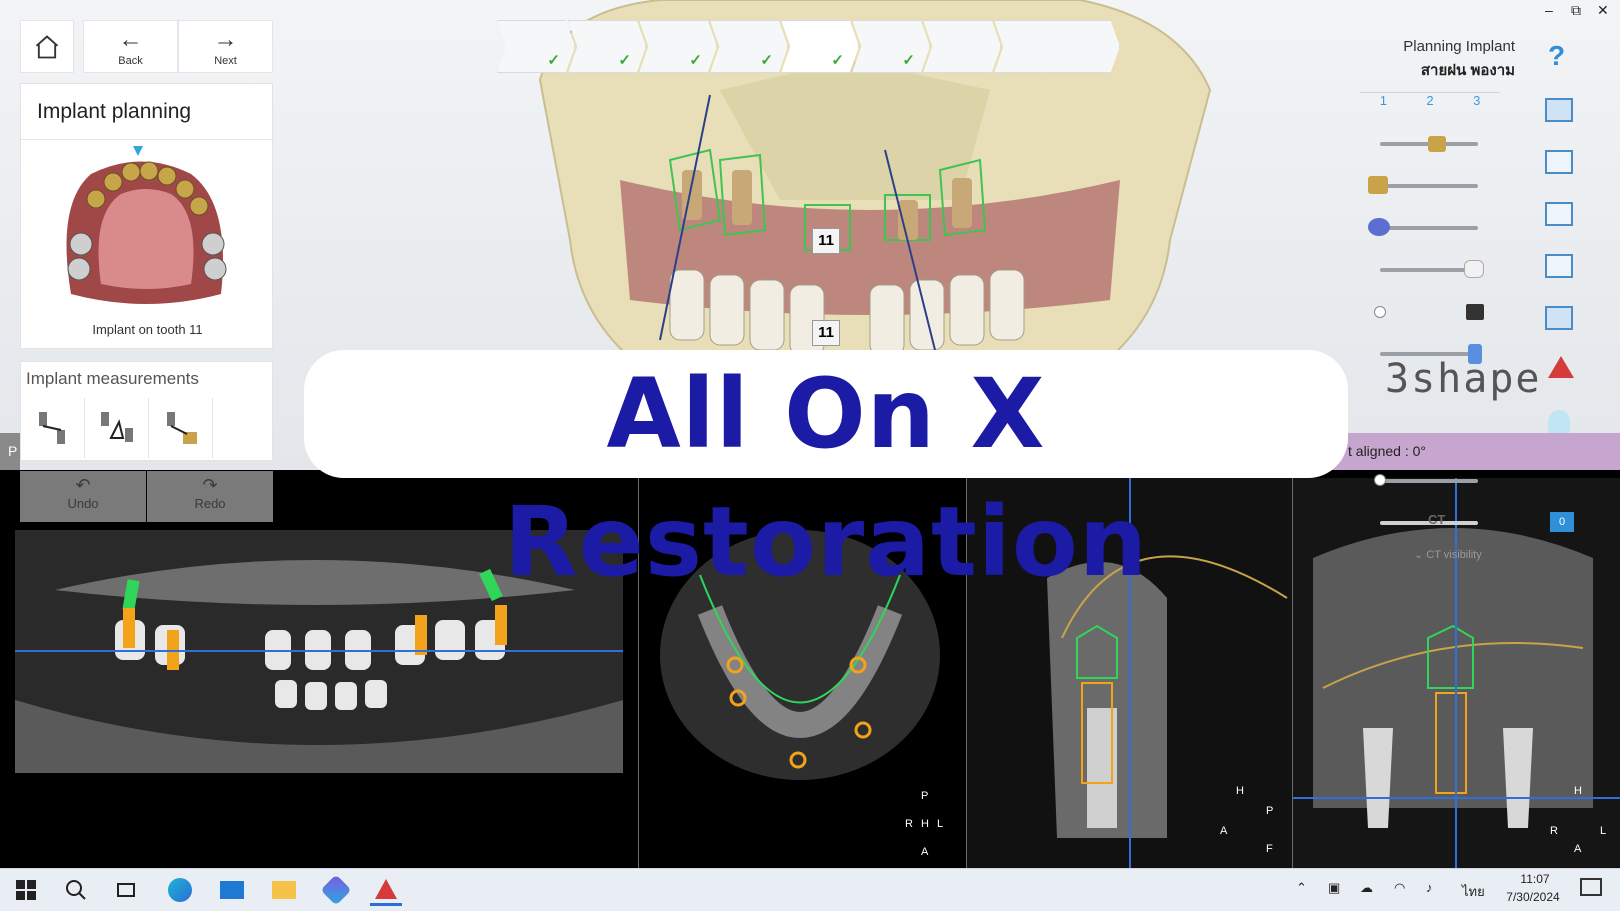  I want to click on home-button, so click(47, 46).